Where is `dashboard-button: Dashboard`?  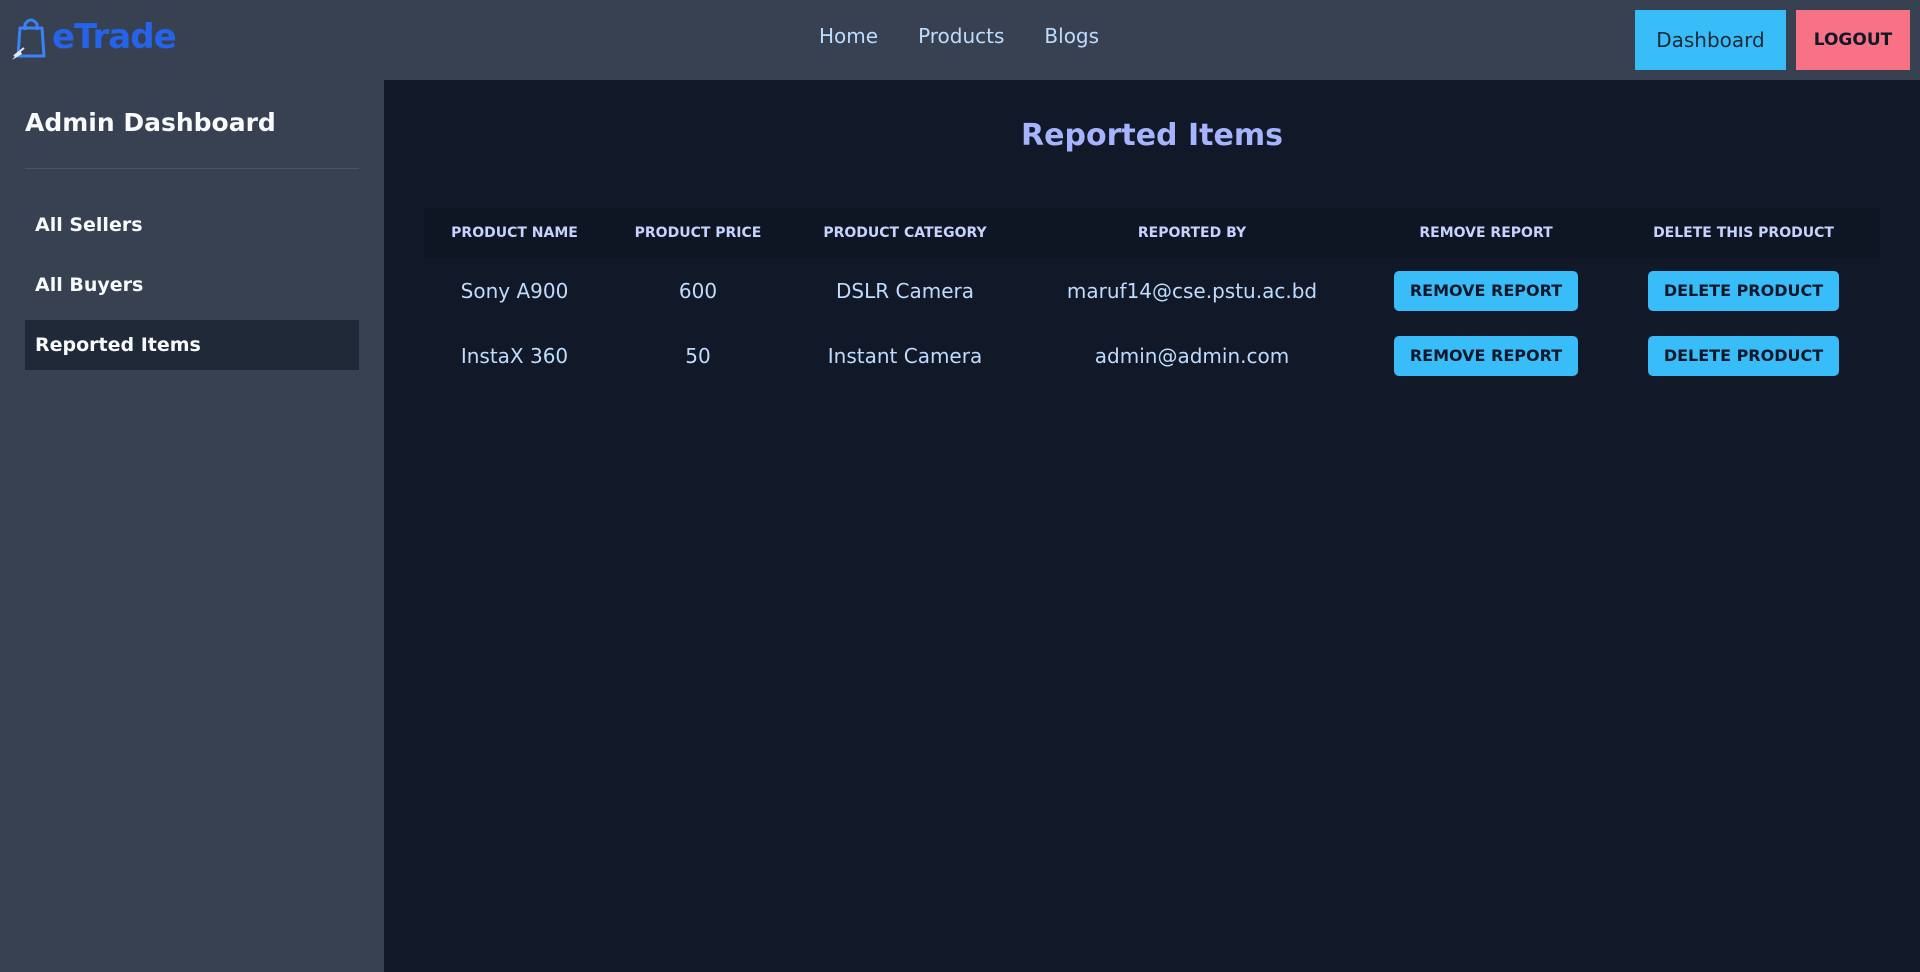 dashboard-button: Dashboard is located at coordinates (1710, 40).